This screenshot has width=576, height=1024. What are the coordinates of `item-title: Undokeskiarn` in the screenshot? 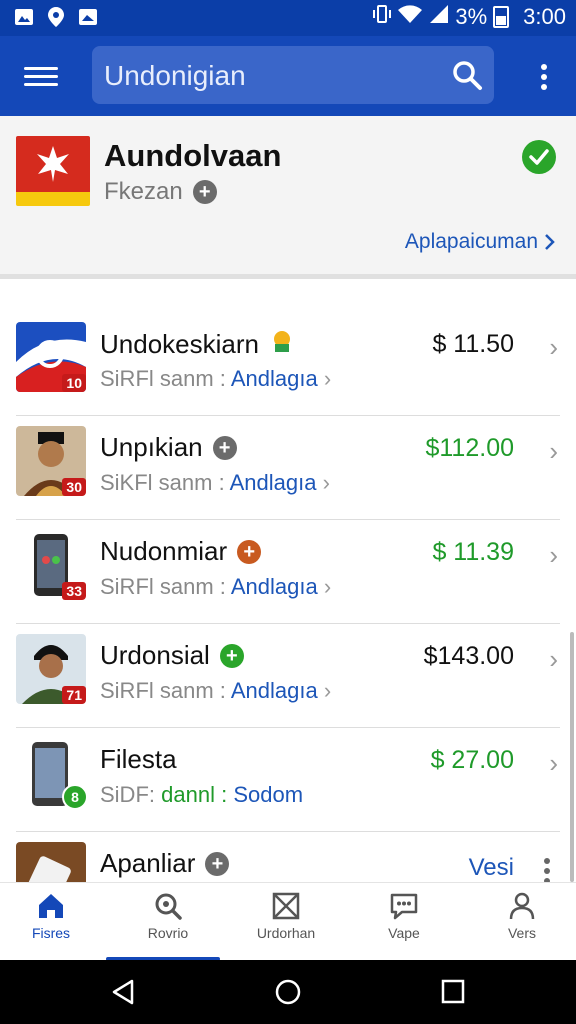 It's located at (179, 344).